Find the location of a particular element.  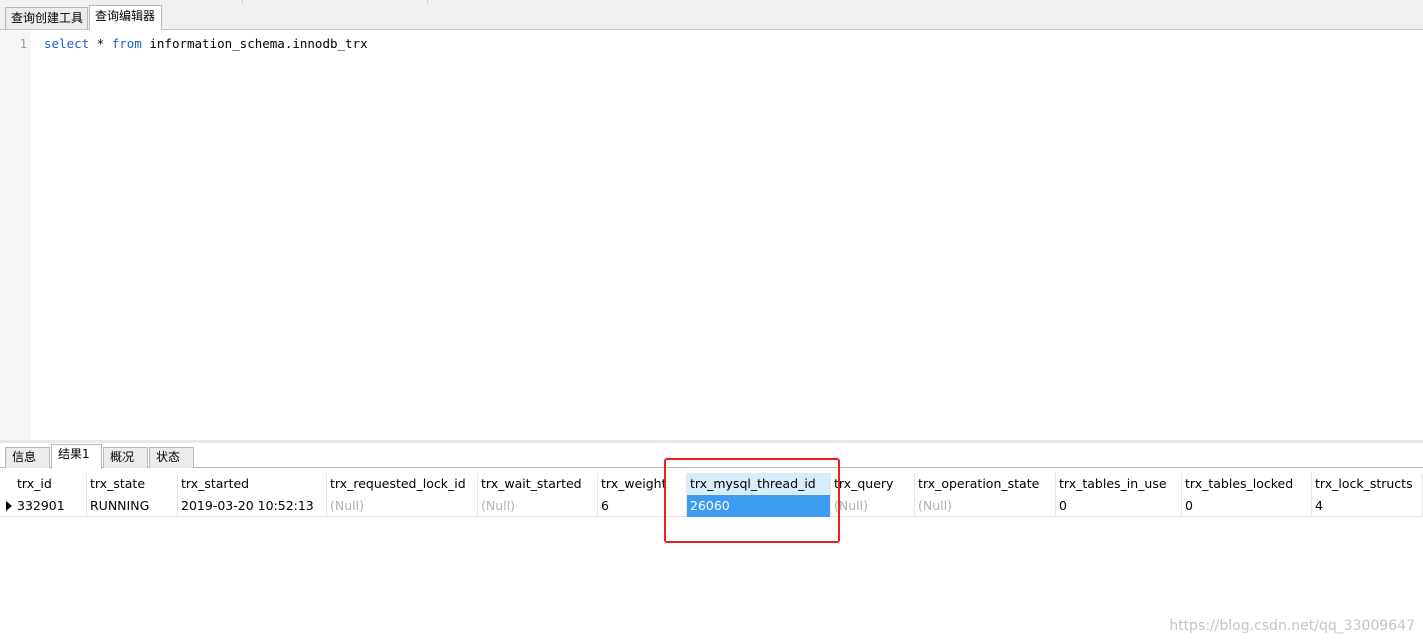

tab-info: 信息 is located at coordinates (27, 457).